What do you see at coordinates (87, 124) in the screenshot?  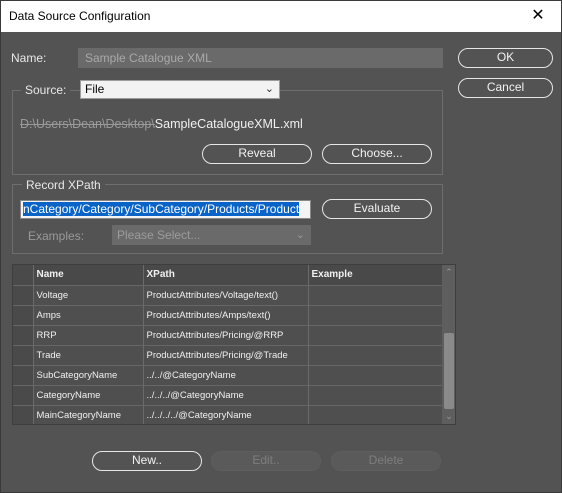 I see `redacted-path: D:\Users\Dean\Desktop\` at bounding box center [87, 124].